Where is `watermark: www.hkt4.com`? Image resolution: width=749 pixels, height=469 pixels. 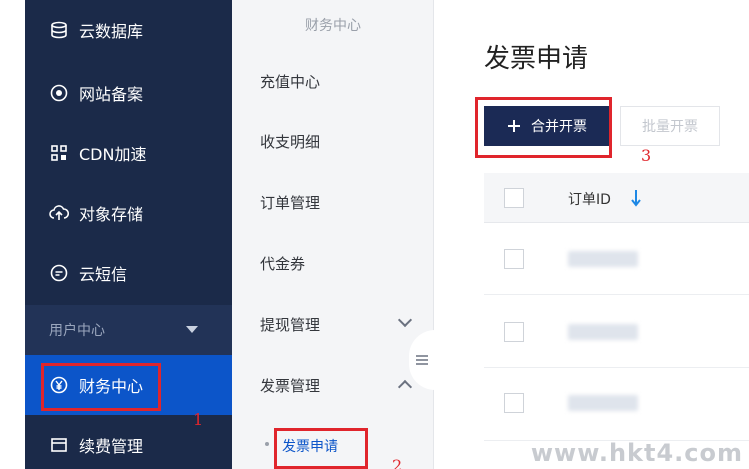 watermark: www.hkt4.com is located at coordinates (636, 453).